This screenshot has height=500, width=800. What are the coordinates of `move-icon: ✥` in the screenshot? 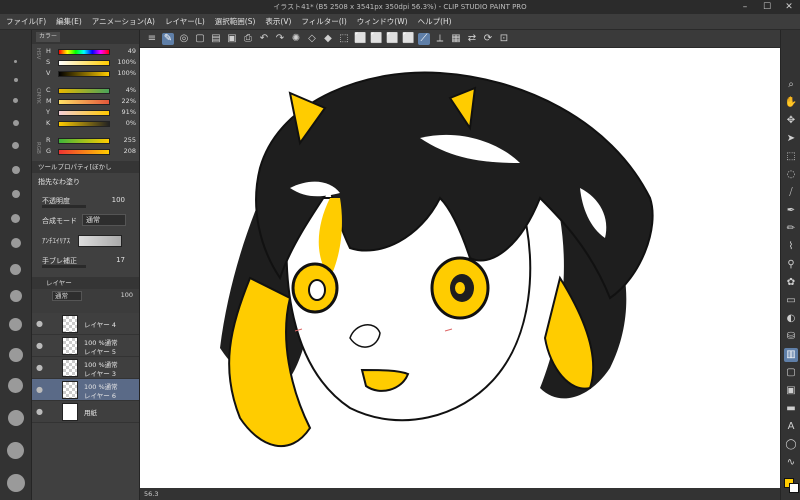 It's located at (791, 121).